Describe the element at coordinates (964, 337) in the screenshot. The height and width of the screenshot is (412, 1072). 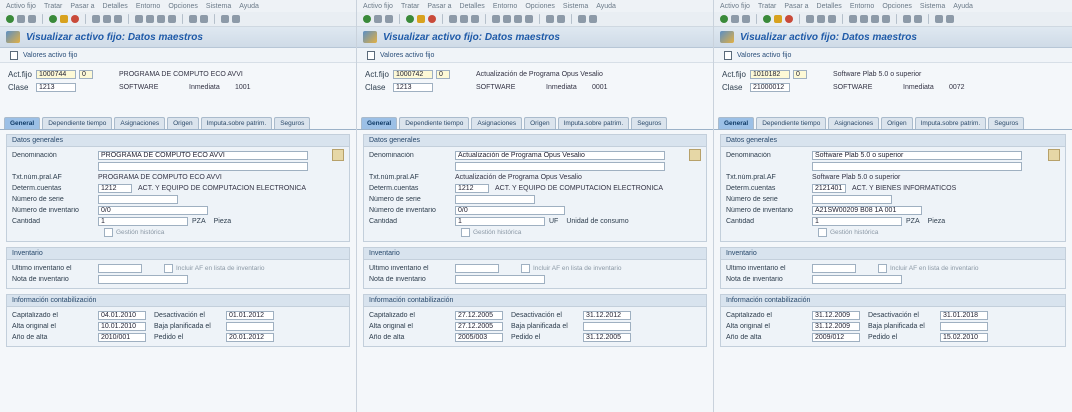
I see `pedido-field: 15.02.2010` at that location.